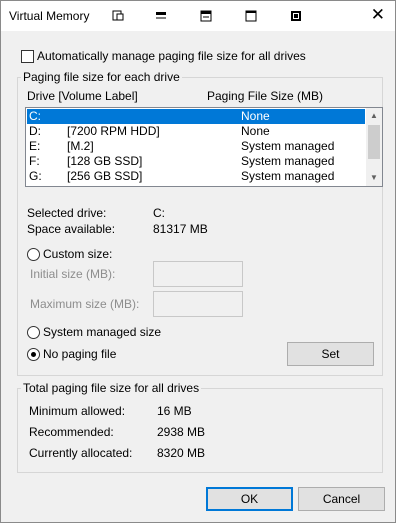 This screenshot has height=523, width=396. Describe the element at coordinates (378, 14) in the screenshot. I see `close-icon: ✕` at that location.